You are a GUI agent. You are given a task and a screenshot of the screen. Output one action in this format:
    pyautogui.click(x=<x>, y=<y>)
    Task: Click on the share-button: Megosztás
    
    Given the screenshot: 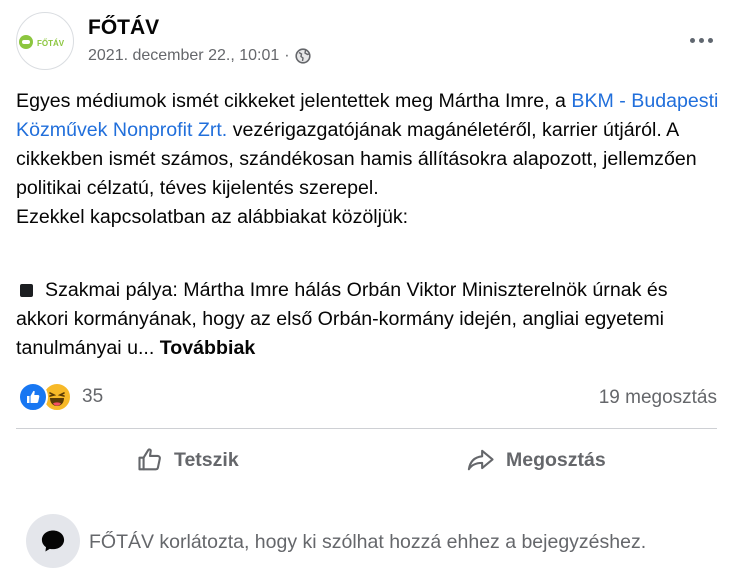 What is the action you would take?
    pyautogui.click(x=536, y=460)
    